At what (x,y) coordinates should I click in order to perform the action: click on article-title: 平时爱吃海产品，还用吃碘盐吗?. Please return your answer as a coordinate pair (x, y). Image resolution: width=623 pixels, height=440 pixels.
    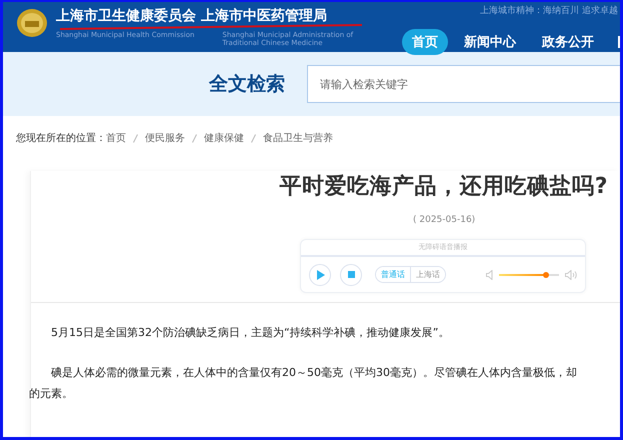
    Looking at the image, I should click on (443, 187).